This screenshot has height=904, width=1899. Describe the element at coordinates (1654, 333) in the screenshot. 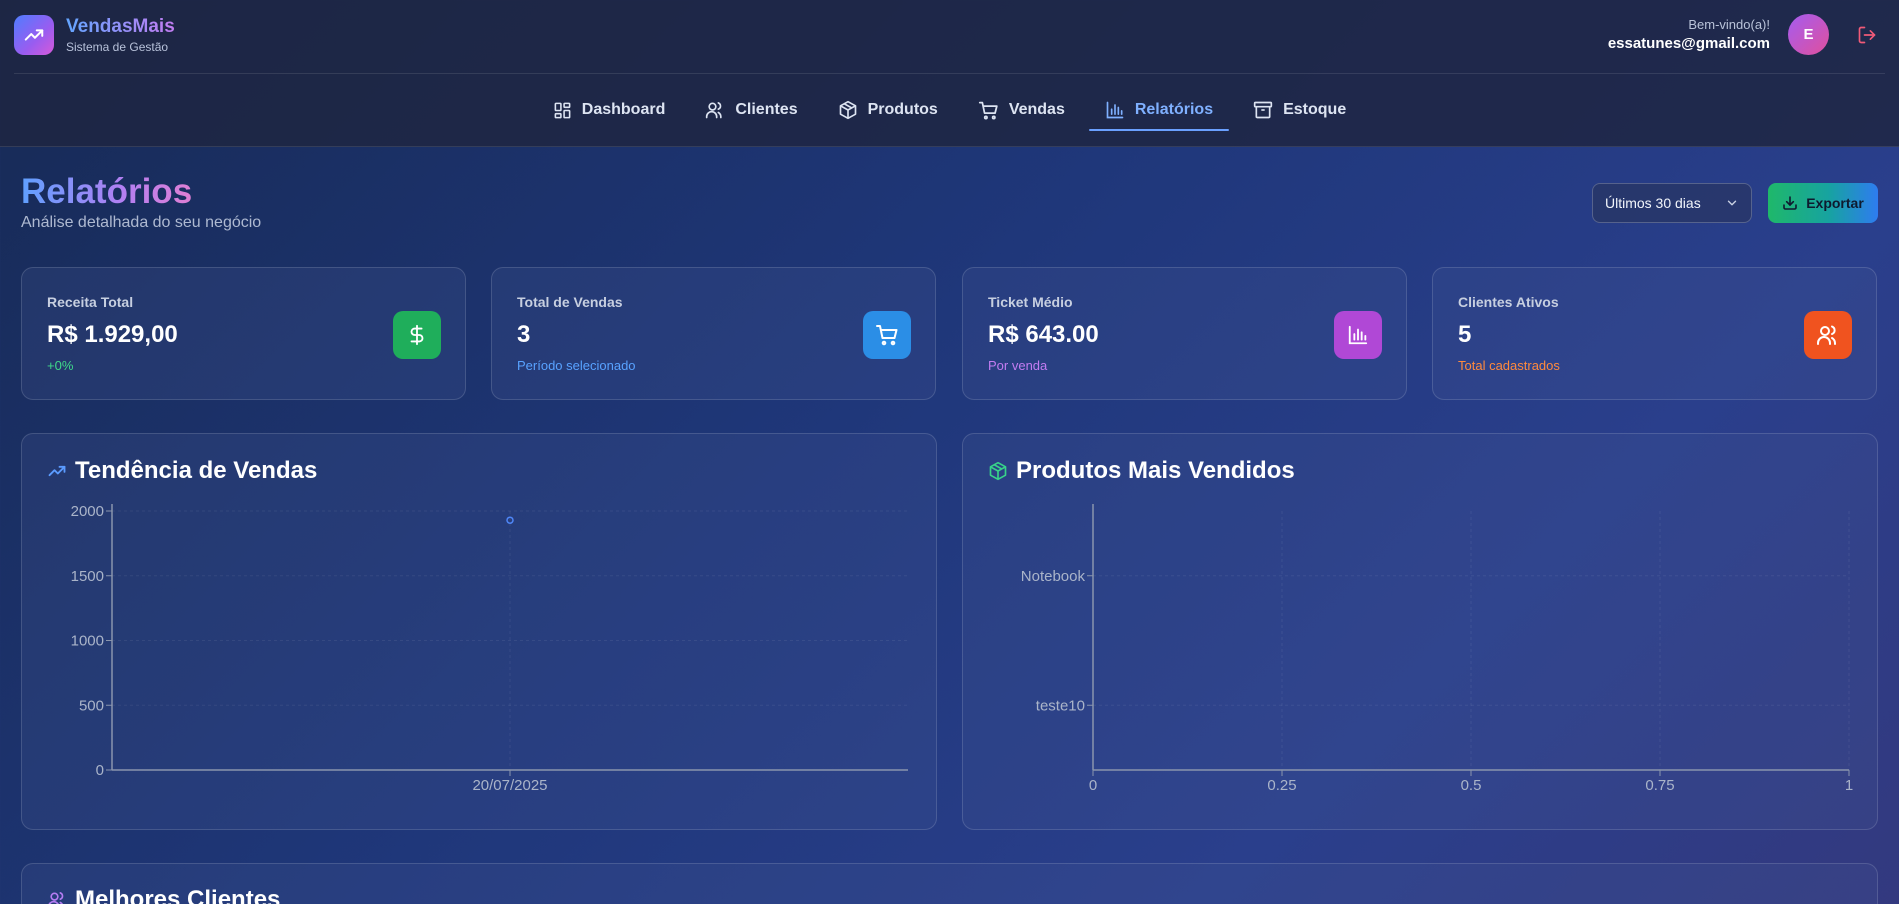

I see `kpi-card-clients: Clientes Ativos 5 Total cadastrados` at that location.